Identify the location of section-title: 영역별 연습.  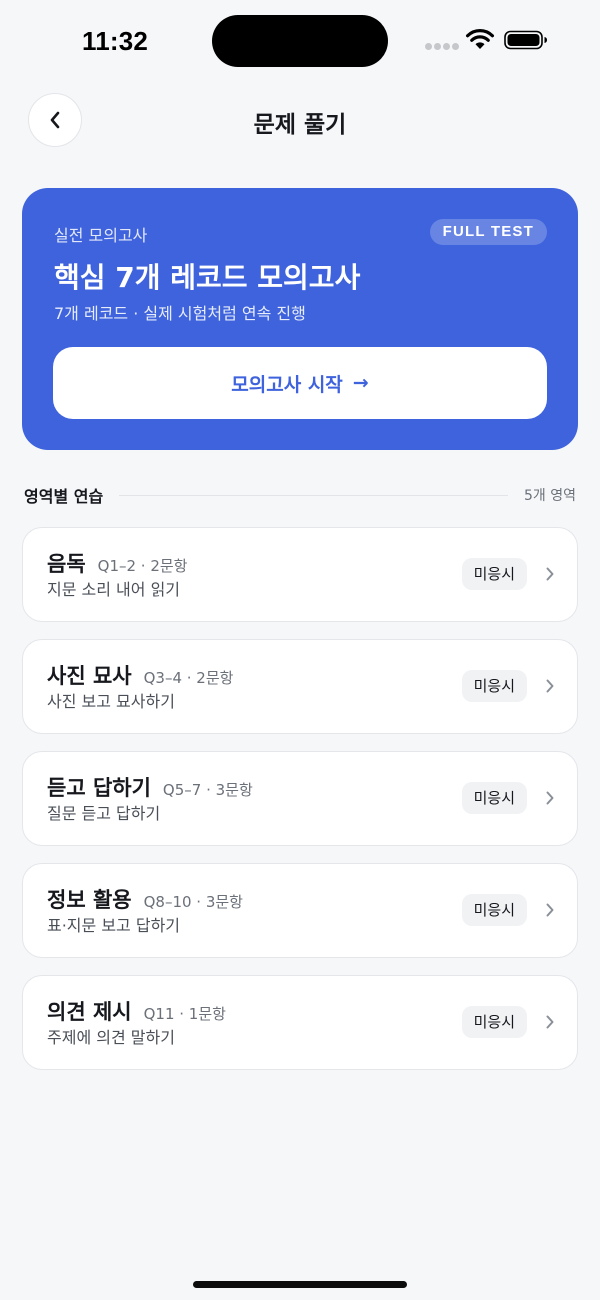
(64, 496).